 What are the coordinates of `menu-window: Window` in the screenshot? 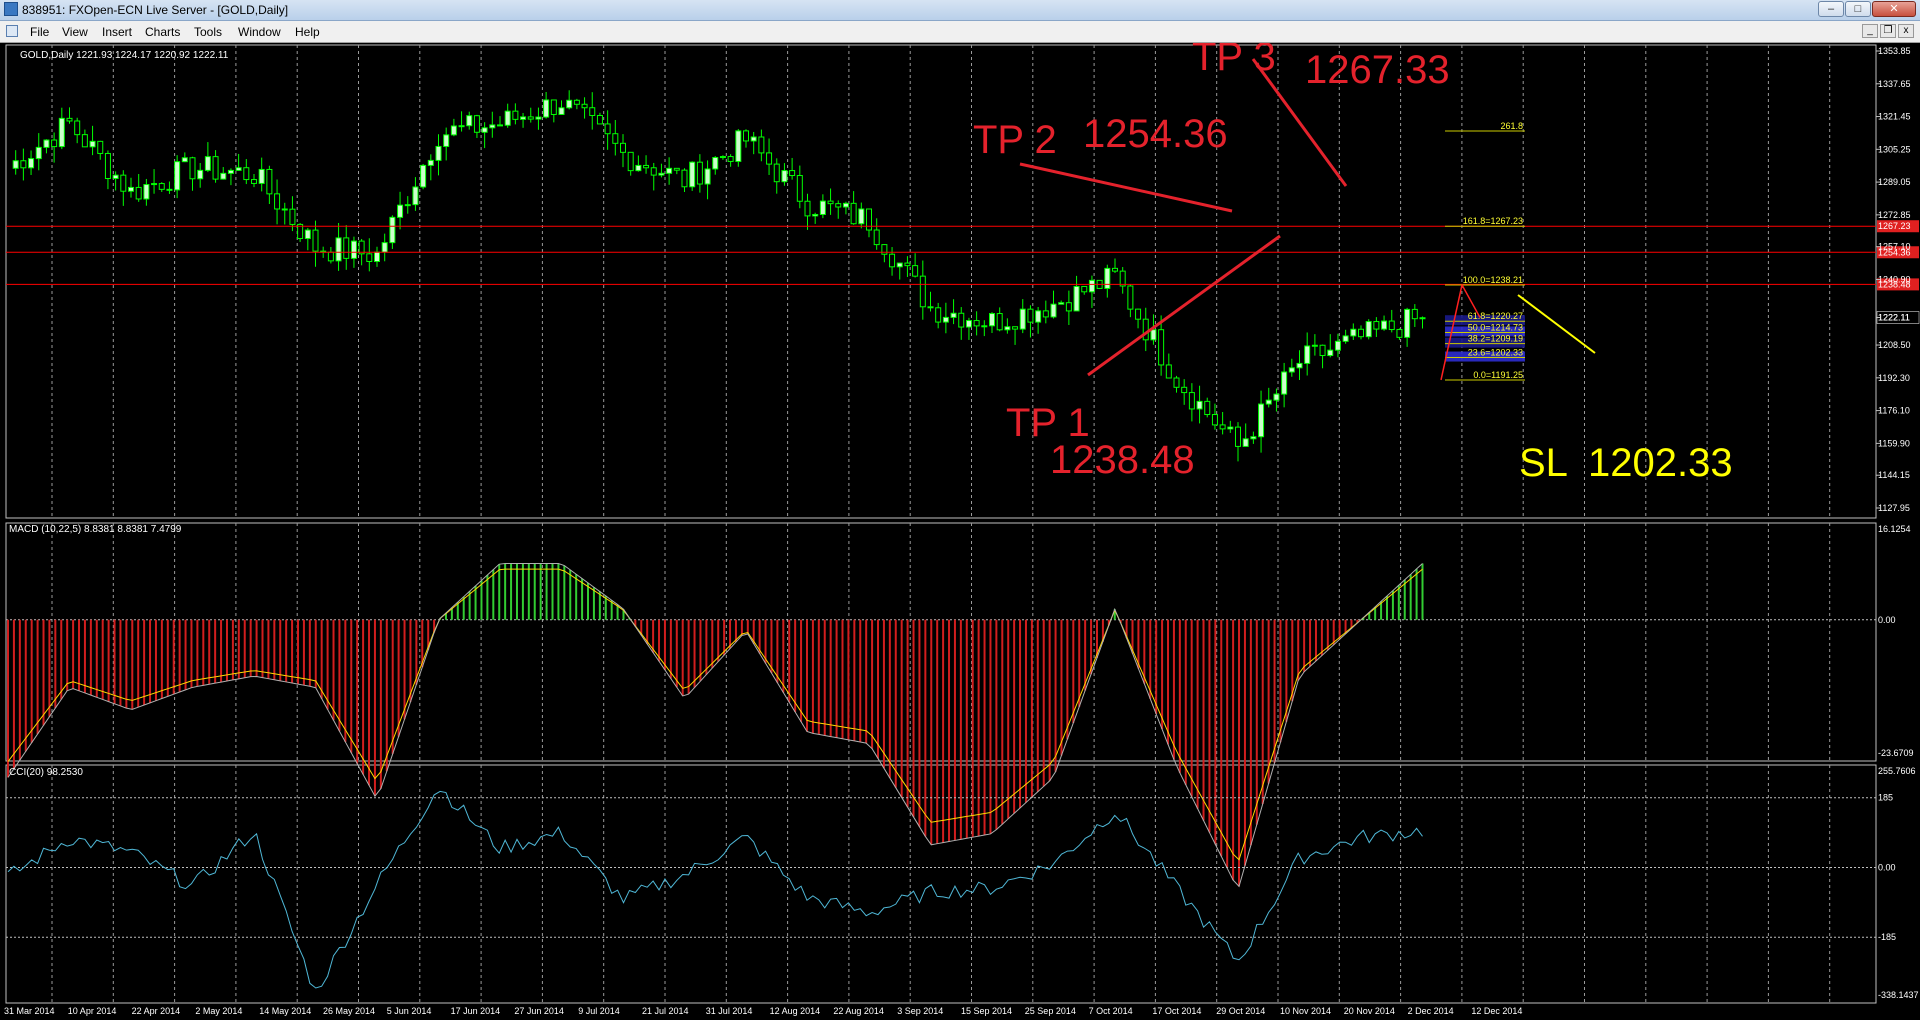 It's located at (259, 32).